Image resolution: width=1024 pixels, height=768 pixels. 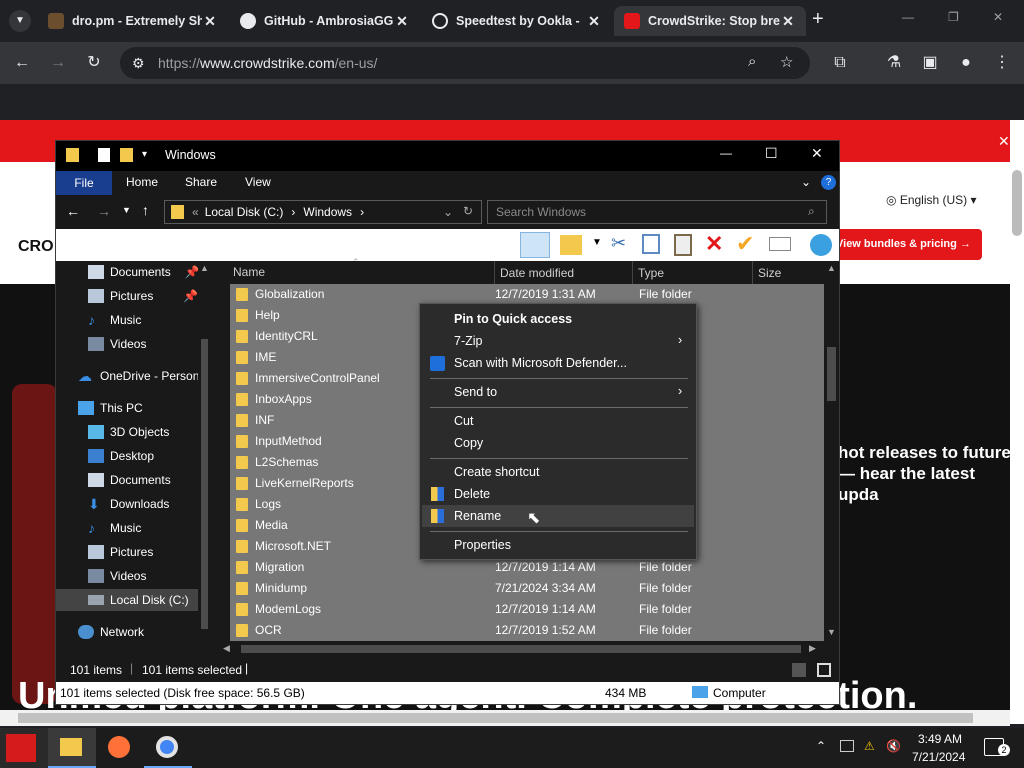 I want to click on column-name: Name, so click(x=249, y=272).